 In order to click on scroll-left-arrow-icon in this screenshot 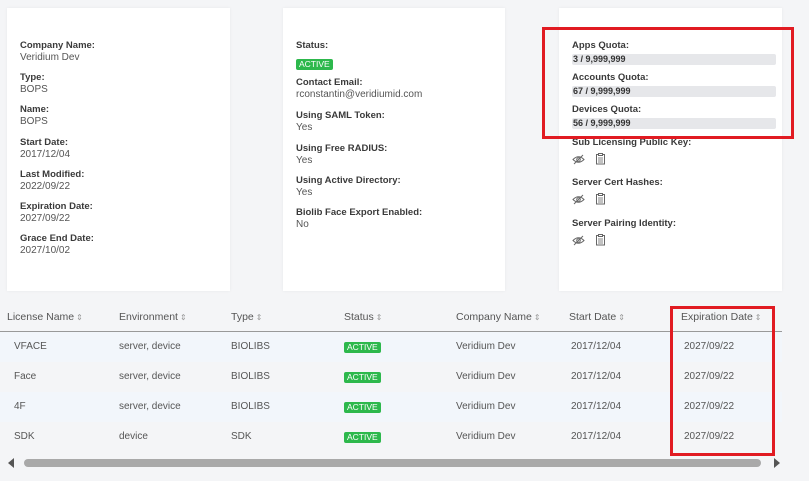, I will do `click(11, 463)`.